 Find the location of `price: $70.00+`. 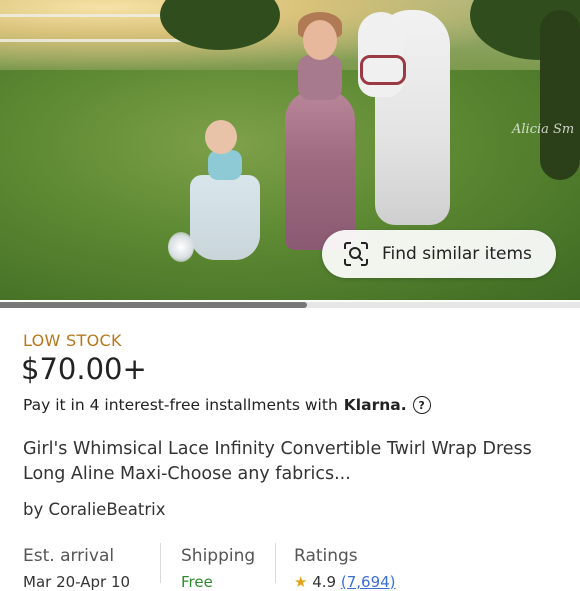

price: $70.00+ is located at coordinates (84, 369).